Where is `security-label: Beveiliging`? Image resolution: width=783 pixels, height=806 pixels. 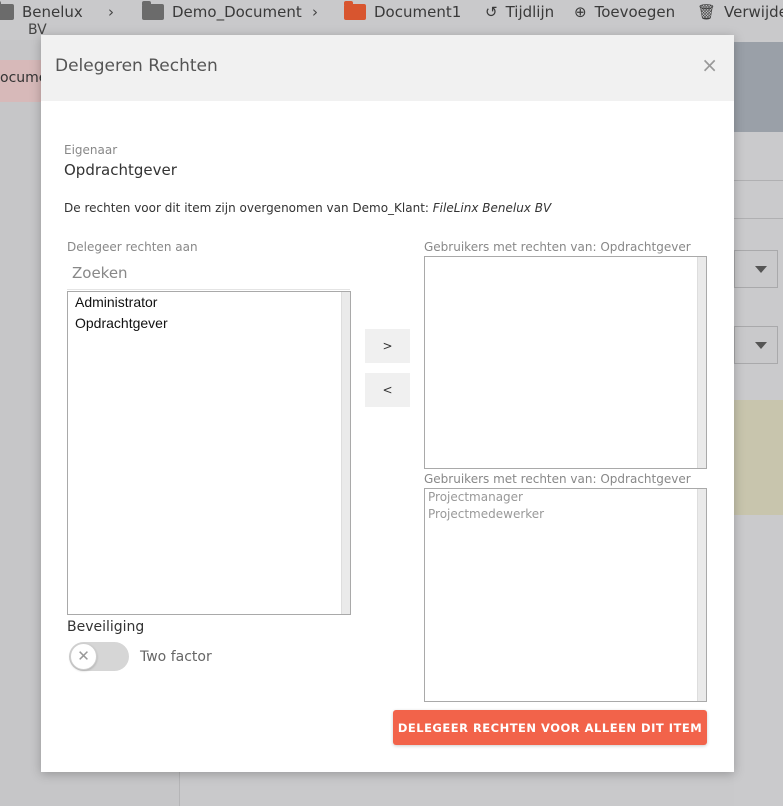 security-label: Beveiliging is located at coordinates (106, 627).